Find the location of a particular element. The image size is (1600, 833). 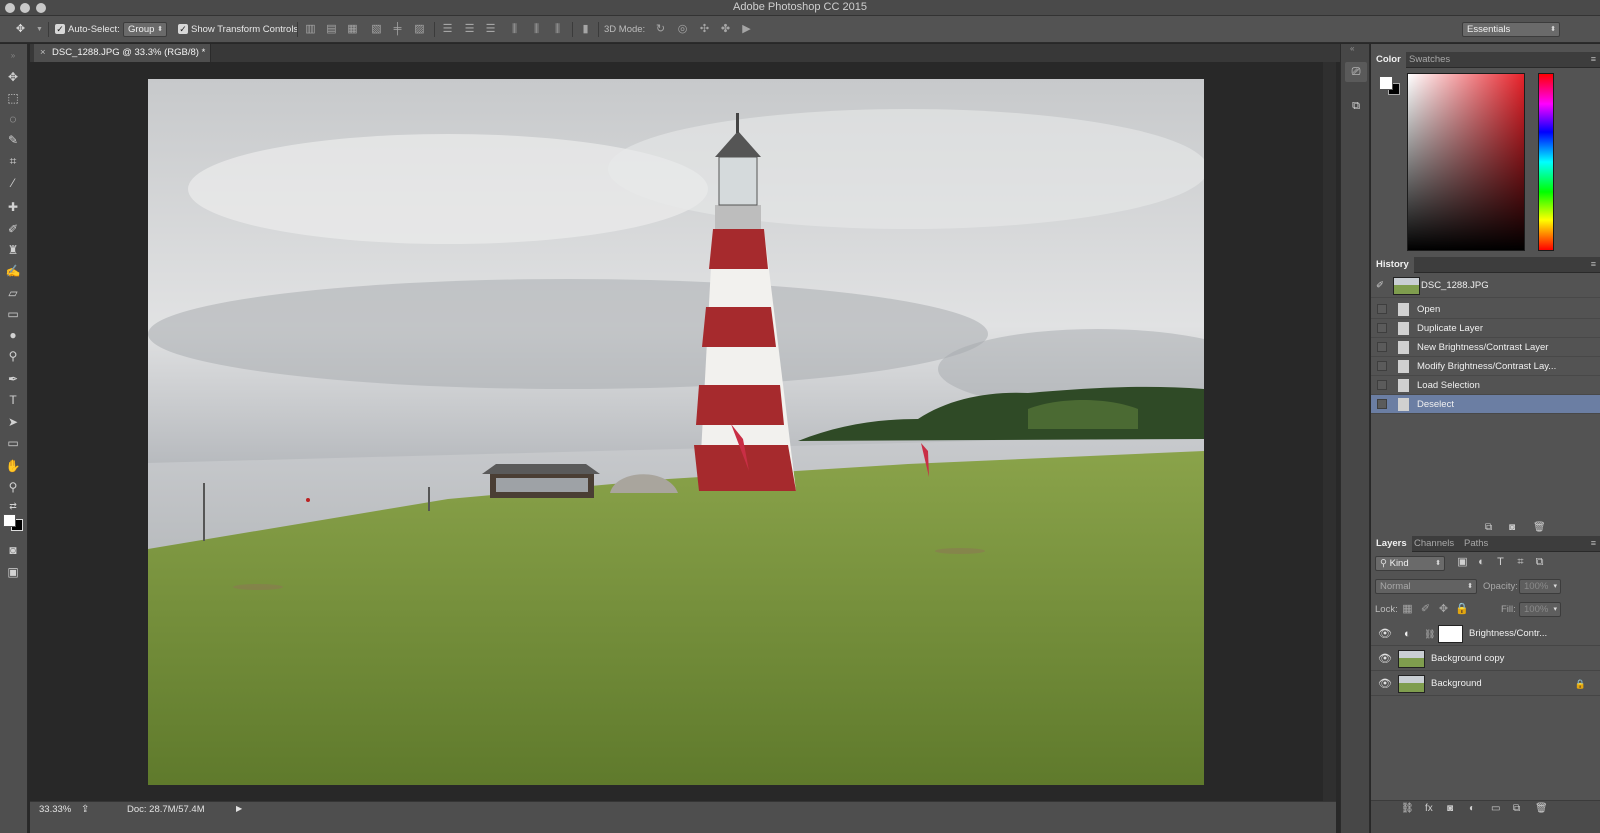

lock-all-icon: 🔒 is located at coordinates (1462, 609).